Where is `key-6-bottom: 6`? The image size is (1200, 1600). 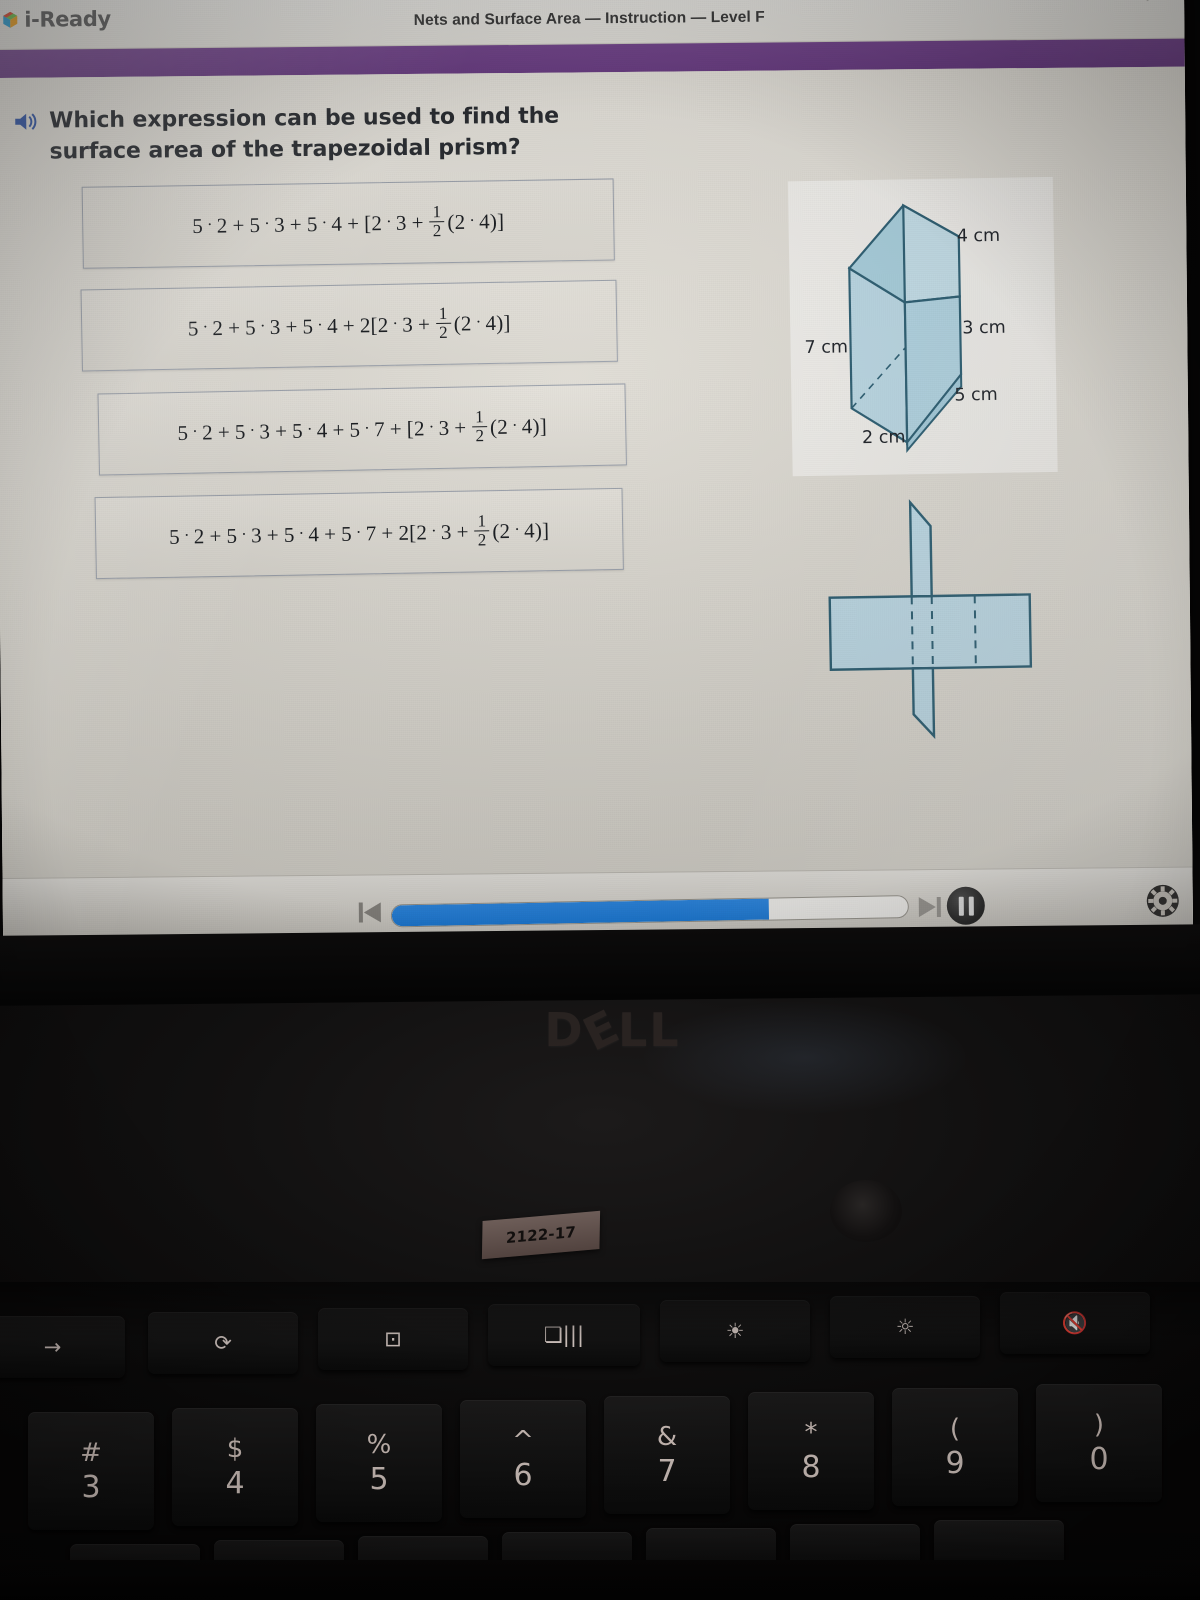
key-6-bottom: 6 is located at coordinates (523, 1475).